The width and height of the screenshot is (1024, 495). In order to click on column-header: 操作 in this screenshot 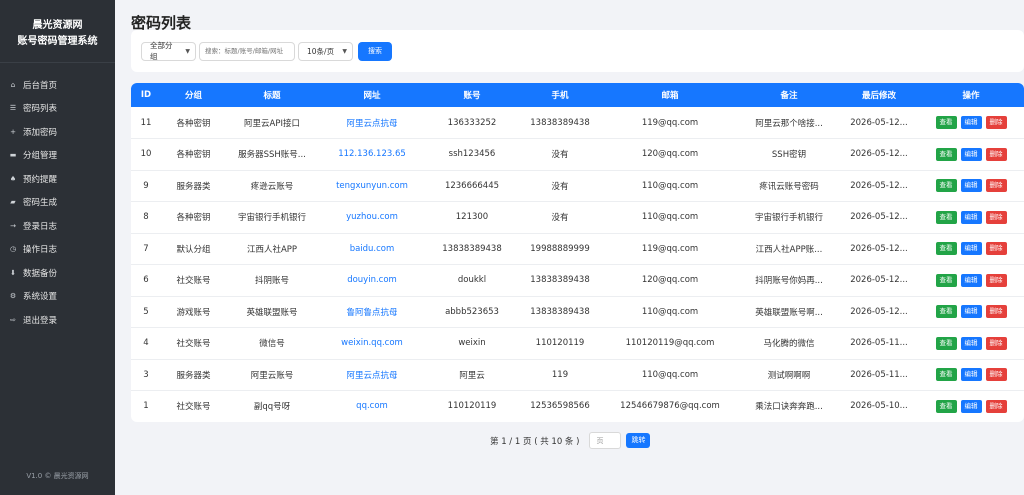, I will do `click(971, 96)`.